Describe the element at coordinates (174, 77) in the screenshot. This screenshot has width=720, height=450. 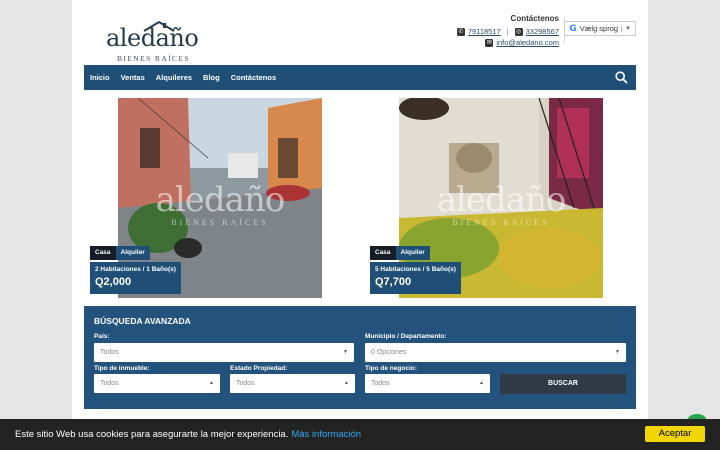
I see `nav-item-alquileres: Alquileres` at that location.